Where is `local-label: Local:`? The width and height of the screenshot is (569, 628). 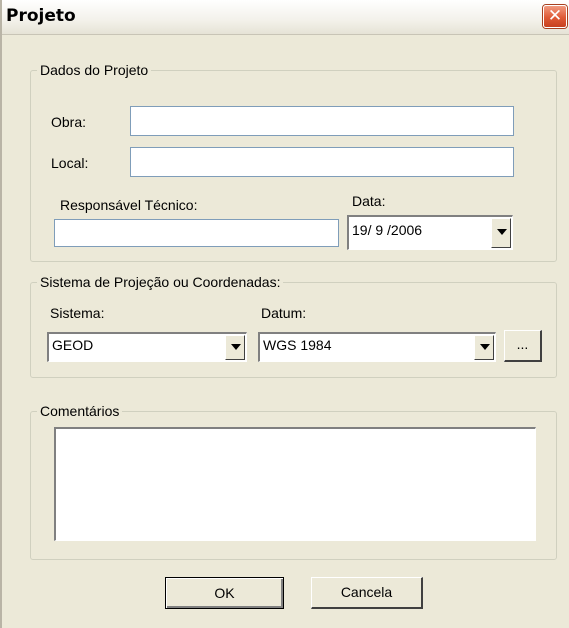 local-label: Local: is located at coordinates (70, 163).